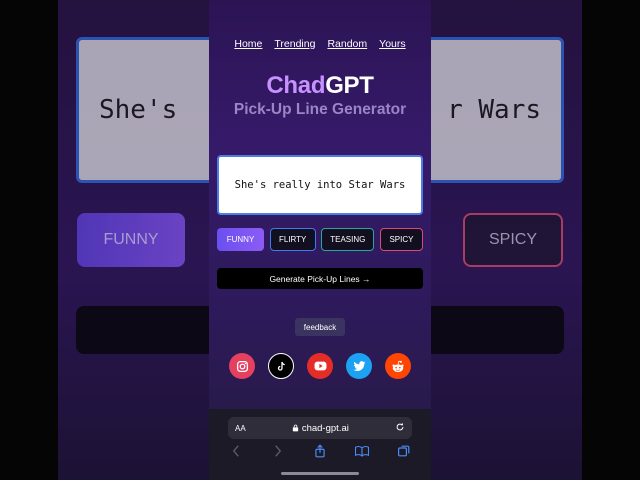 This screenshot has height=480, width=640. Describe the element at coordinates (320, 473) in the screenshot. I see `home-indicator` at that location.